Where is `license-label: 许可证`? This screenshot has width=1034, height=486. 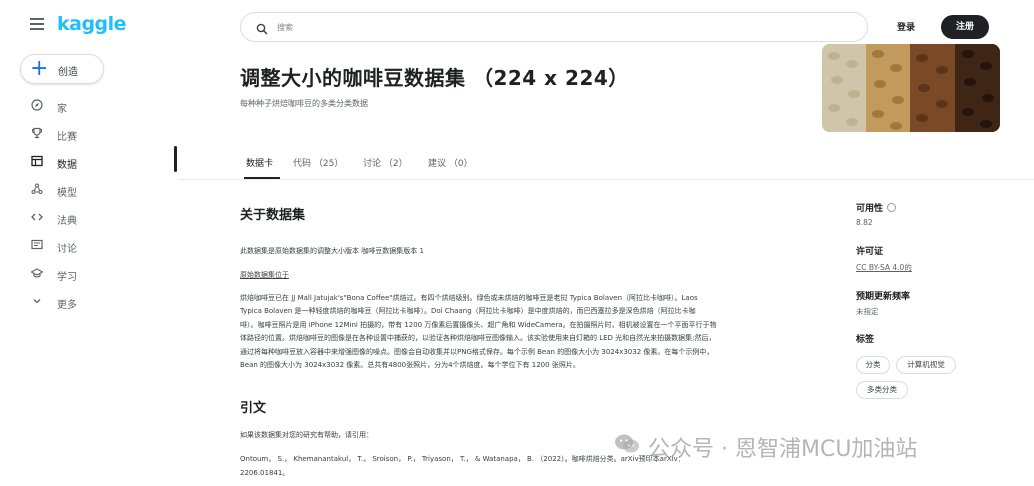
license-label: 许可证 is located at coordinates (870, 252).